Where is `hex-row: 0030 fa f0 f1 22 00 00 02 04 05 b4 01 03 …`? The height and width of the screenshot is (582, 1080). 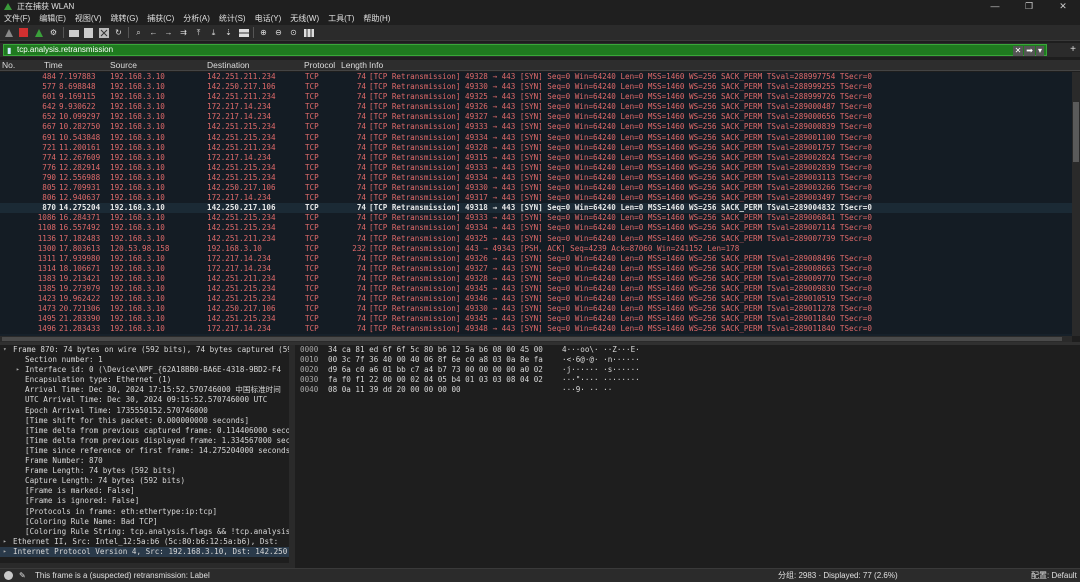
hex-row: 0030 fa f0 f1 22 00 00 02 04 05 b4 01 03 … is located at coordinates (688, 380).